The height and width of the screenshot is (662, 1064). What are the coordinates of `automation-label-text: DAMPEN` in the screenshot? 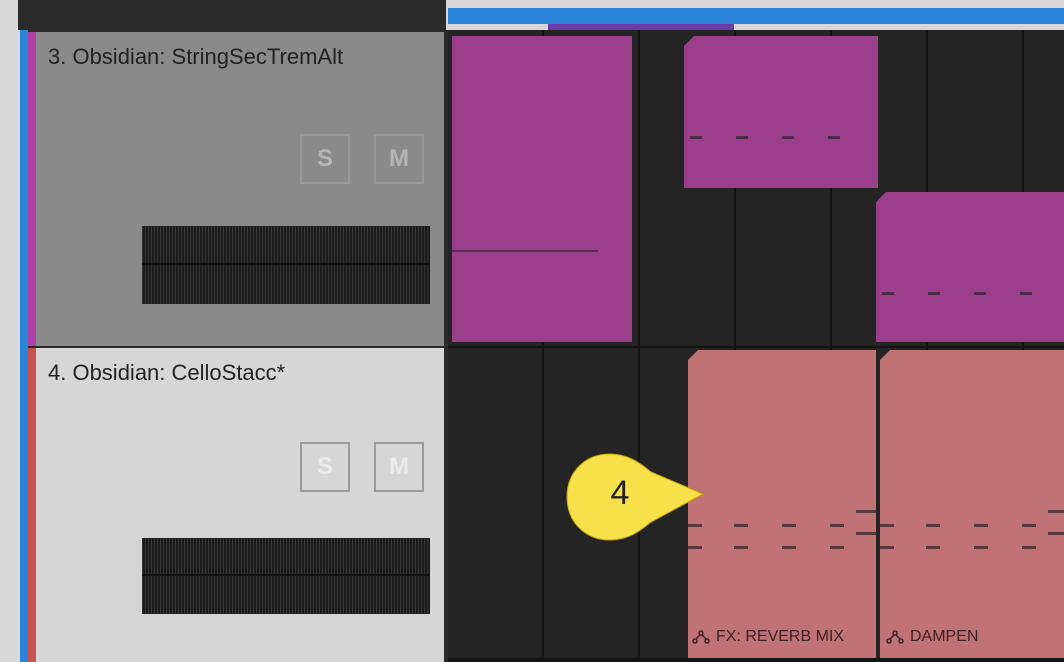 It's located at (944, 636).